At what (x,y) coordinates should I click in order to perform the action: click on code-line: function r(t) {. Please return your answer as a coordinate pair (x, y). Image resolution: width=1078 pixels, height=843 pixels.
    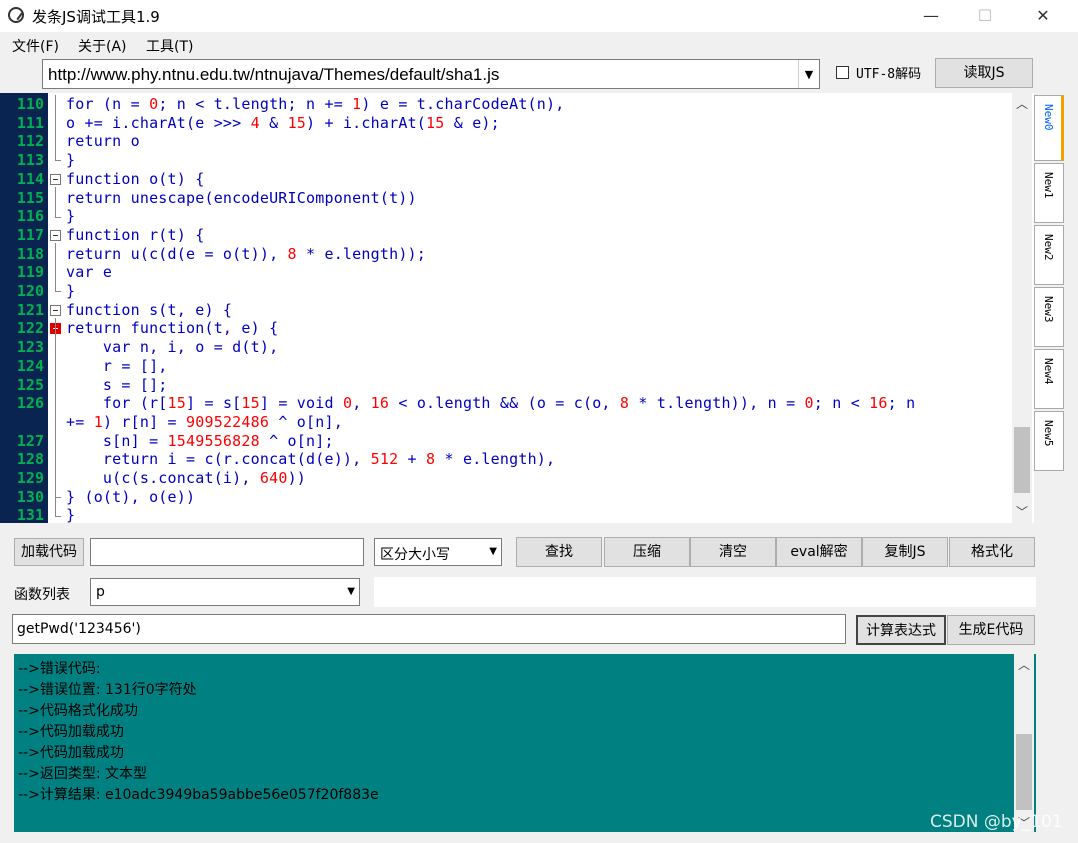
    Looking at the image, I should click on (135, 235).